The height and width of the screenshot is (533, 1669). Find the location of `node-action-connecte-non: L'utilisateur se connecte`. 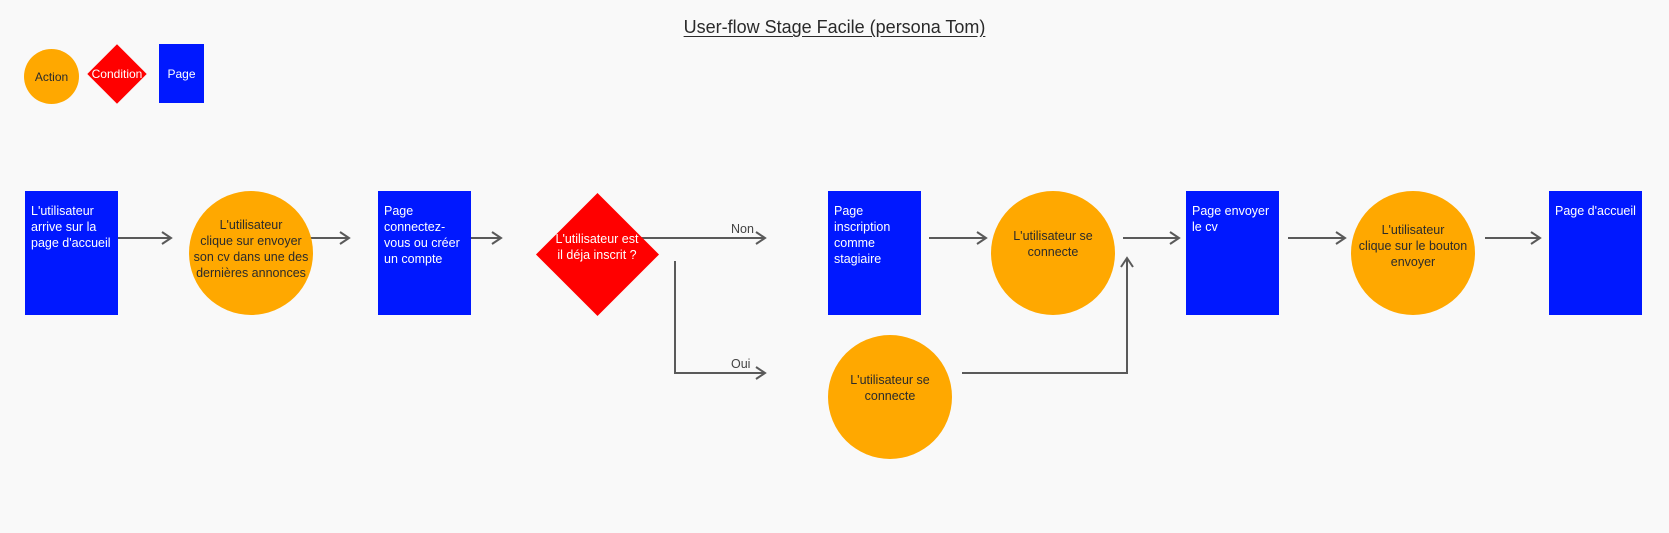

node-action-connecte-non: L'utilisateur se connecte is located at coordinates (1053, 253).